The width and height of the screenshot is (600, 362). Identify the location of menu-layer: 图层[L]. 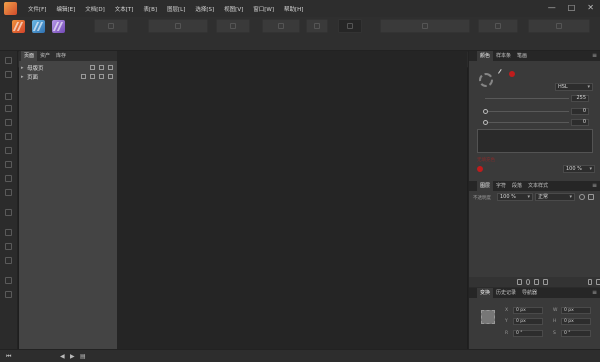
(176, 9).